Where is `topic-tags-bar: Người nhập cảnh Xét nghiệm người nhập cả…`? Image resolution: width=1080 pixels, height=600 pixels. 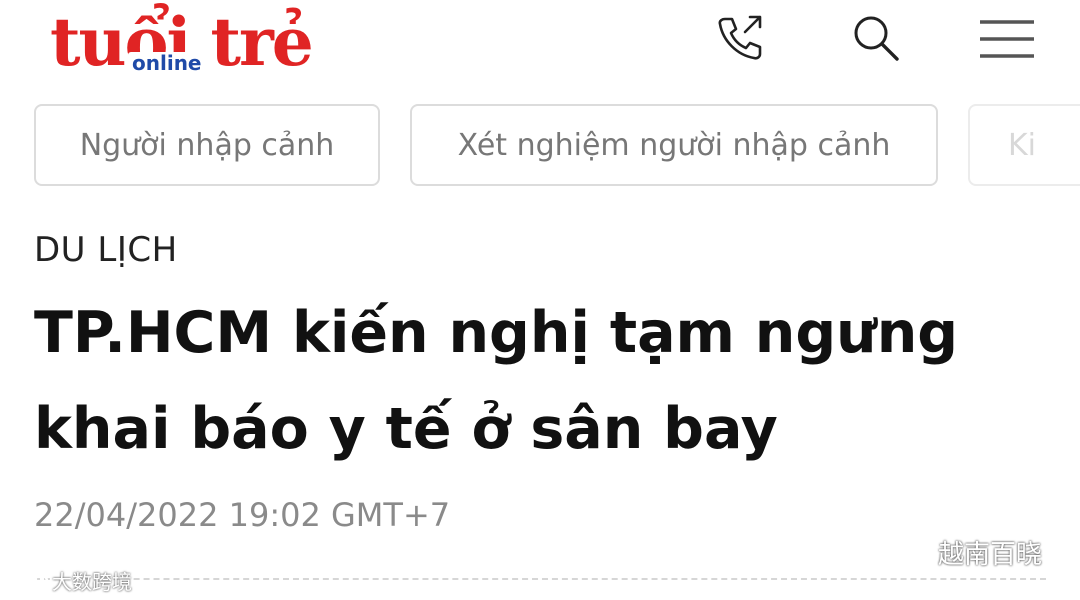
topic-tags-bar: Người nhập cảnh Xét nghiệm người nhập cả… is located at coordinates (540, 146).